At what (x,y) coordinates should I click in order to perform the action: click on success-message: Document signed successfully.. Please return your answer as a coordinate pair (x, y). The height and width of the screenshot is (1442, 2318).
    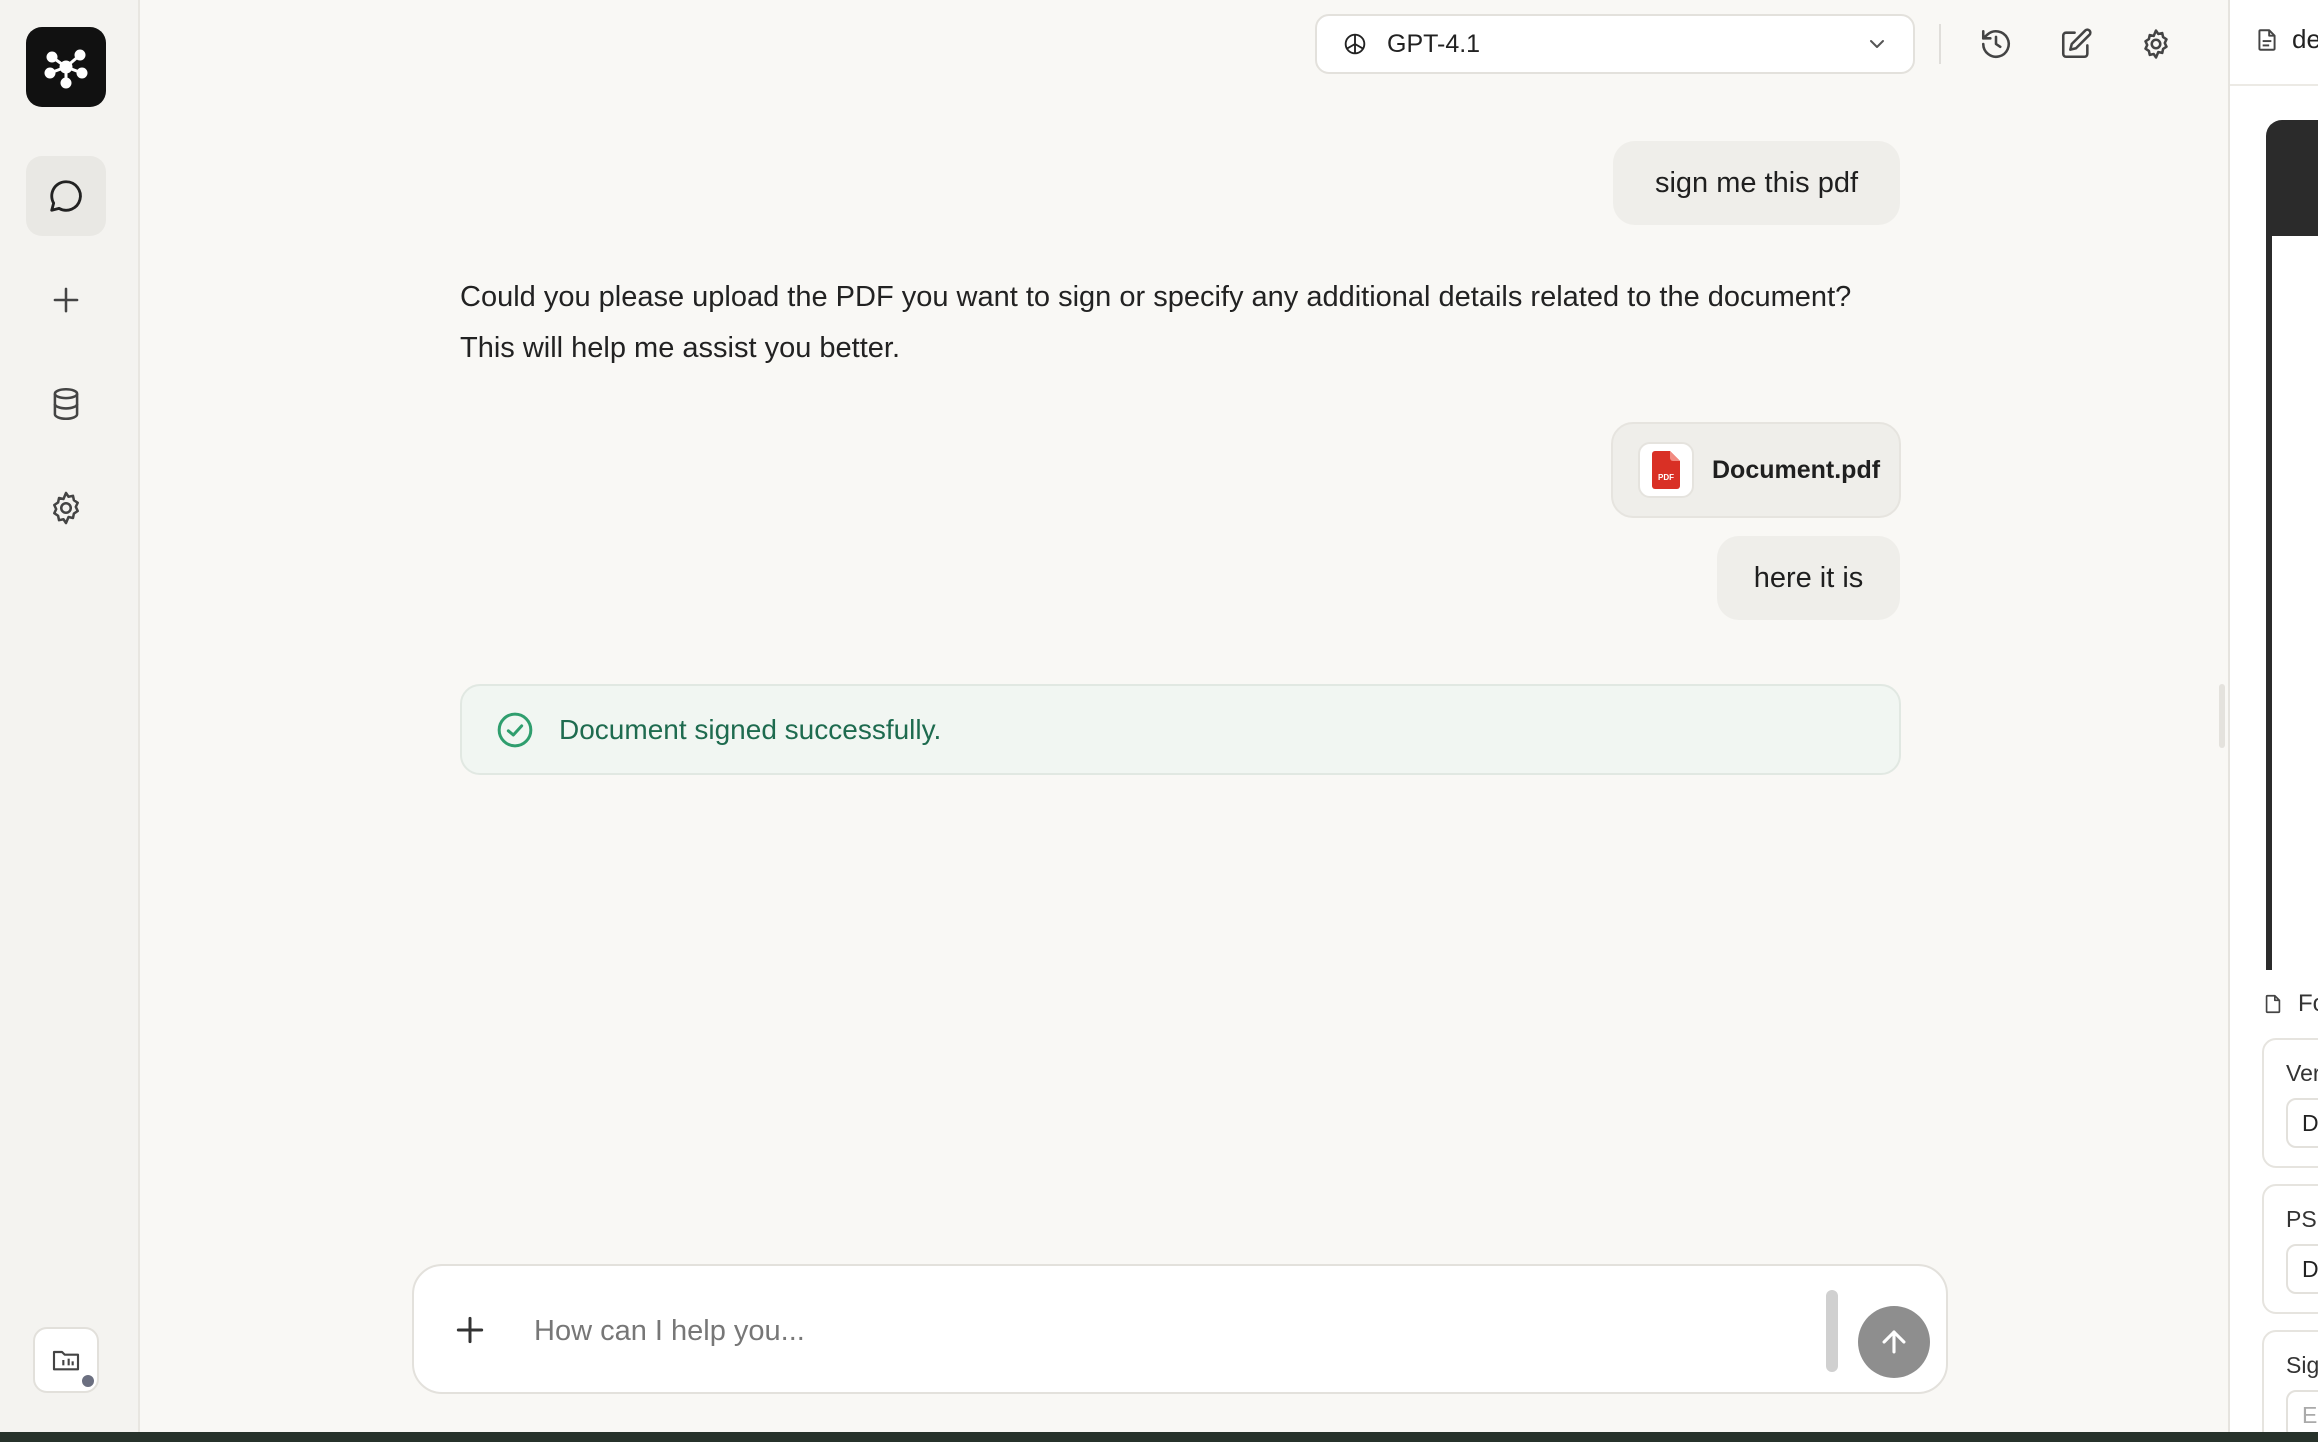
    Looking at the image, I should click on (750, 729).